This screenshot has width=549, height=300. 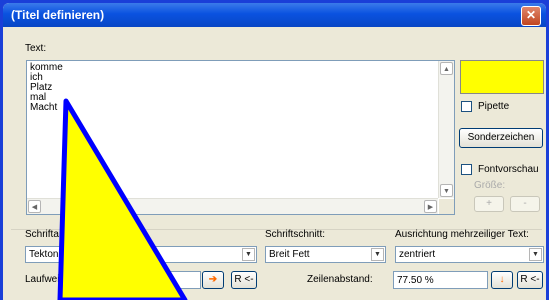 What do you see at coordinates (141, 254) in the screenshot?
I see `font-select: Tekton Pro ▼` at bounding box center [141, 254].